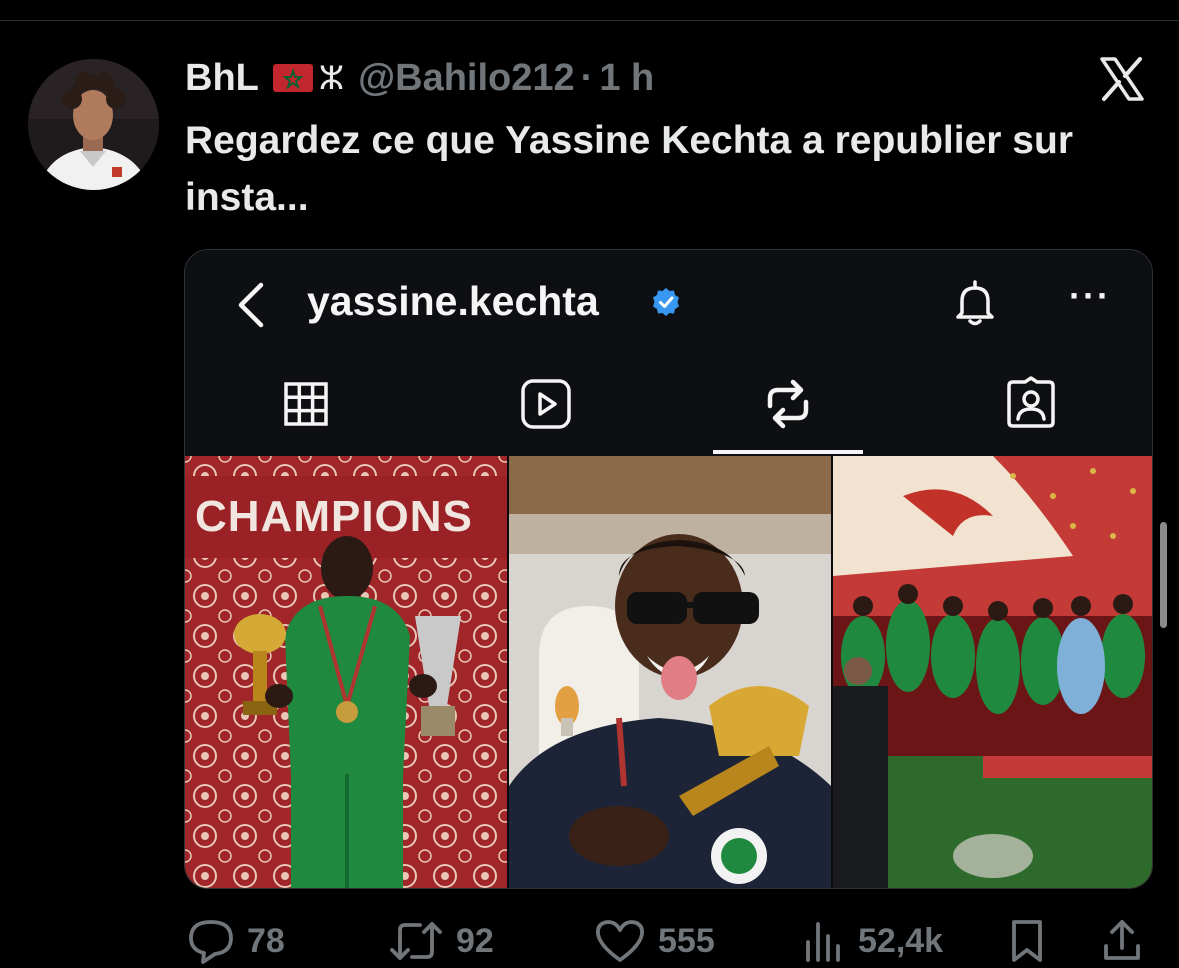 Image resolution: width=1179 pixels, height=968 pixels. Describe the element at coordinates (992, 672) in the screenshot. I see `team-celebration-image` at that location.